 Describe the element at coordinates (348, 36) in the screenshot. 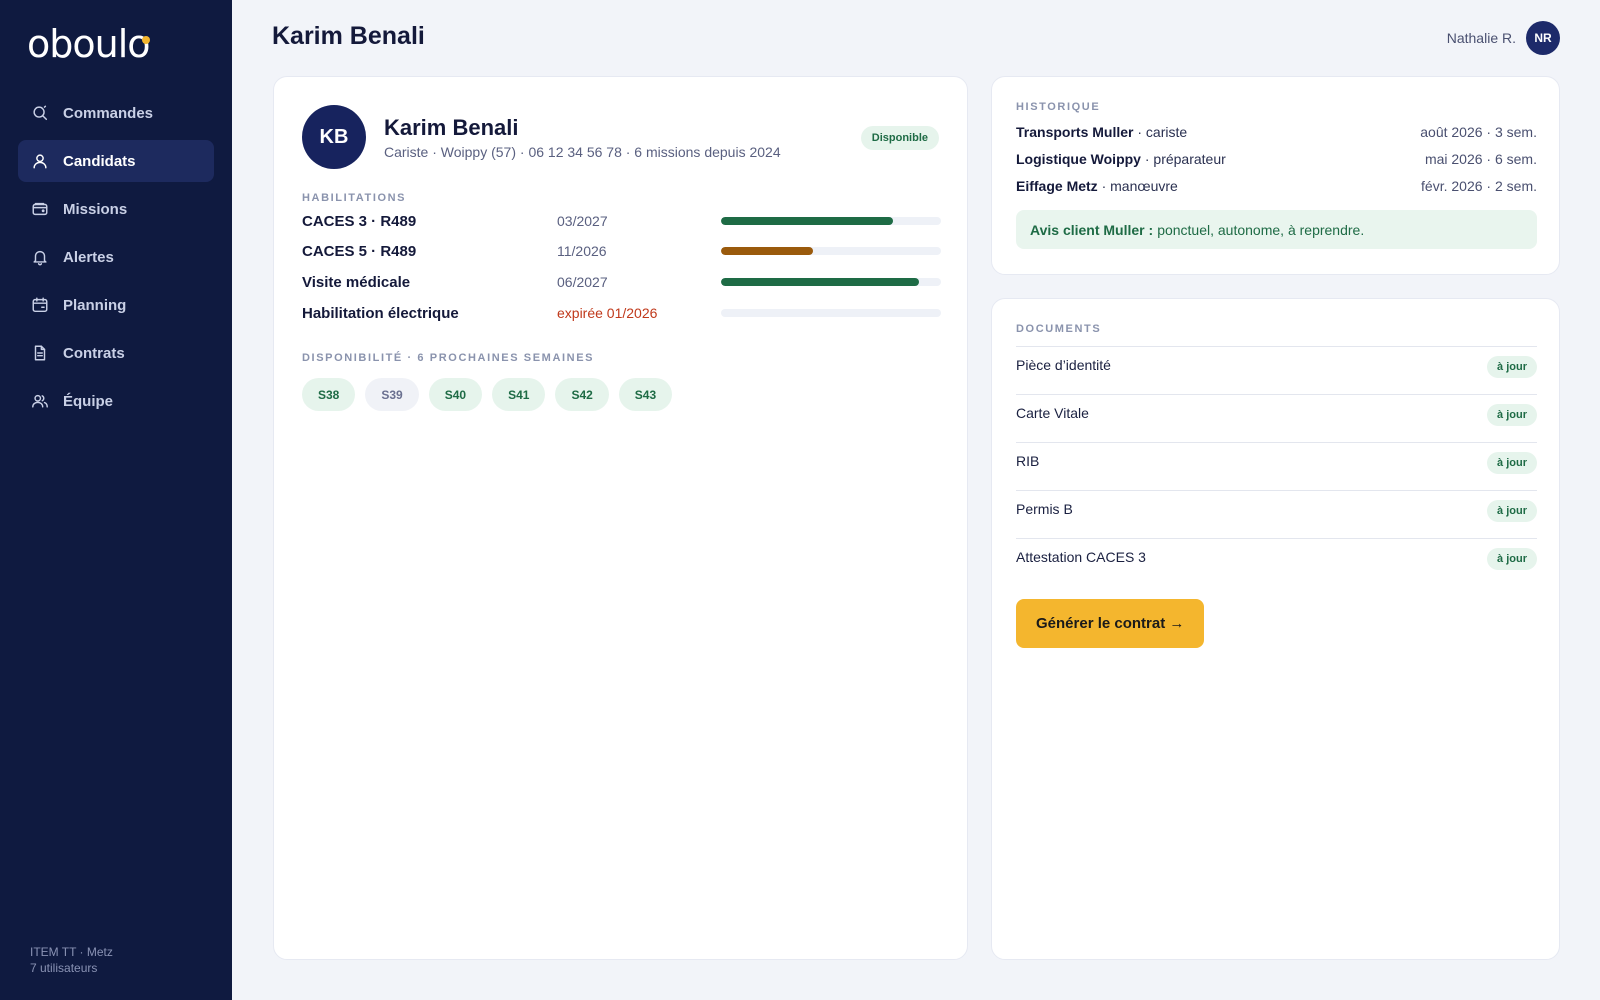

I see `page-title: Karim Benali` at that location.